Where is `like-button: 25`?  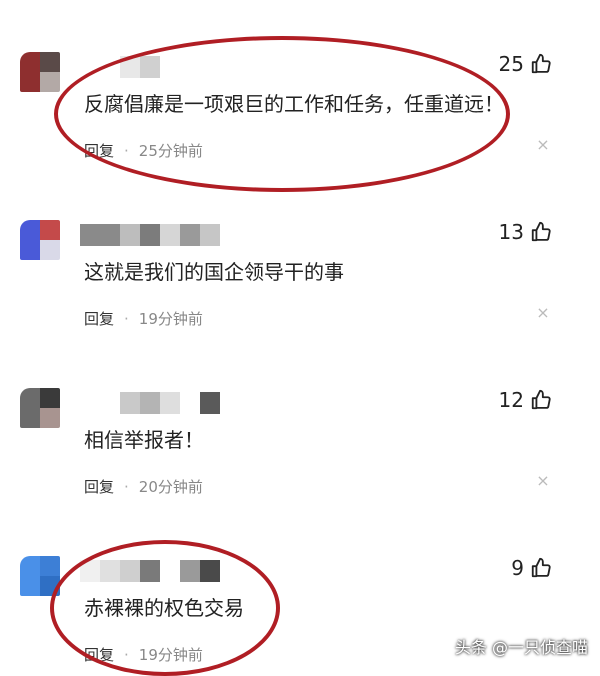 like-button: 25 is located at coordinates (525, 64).